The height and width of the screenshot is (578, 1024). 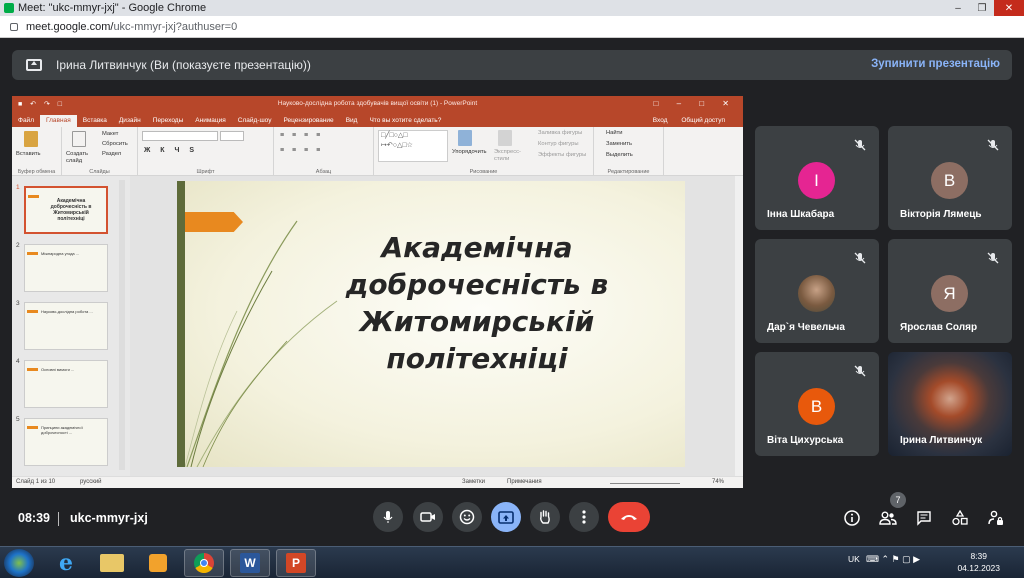 I want to click on microphone-button, so click(x=388, y=517).